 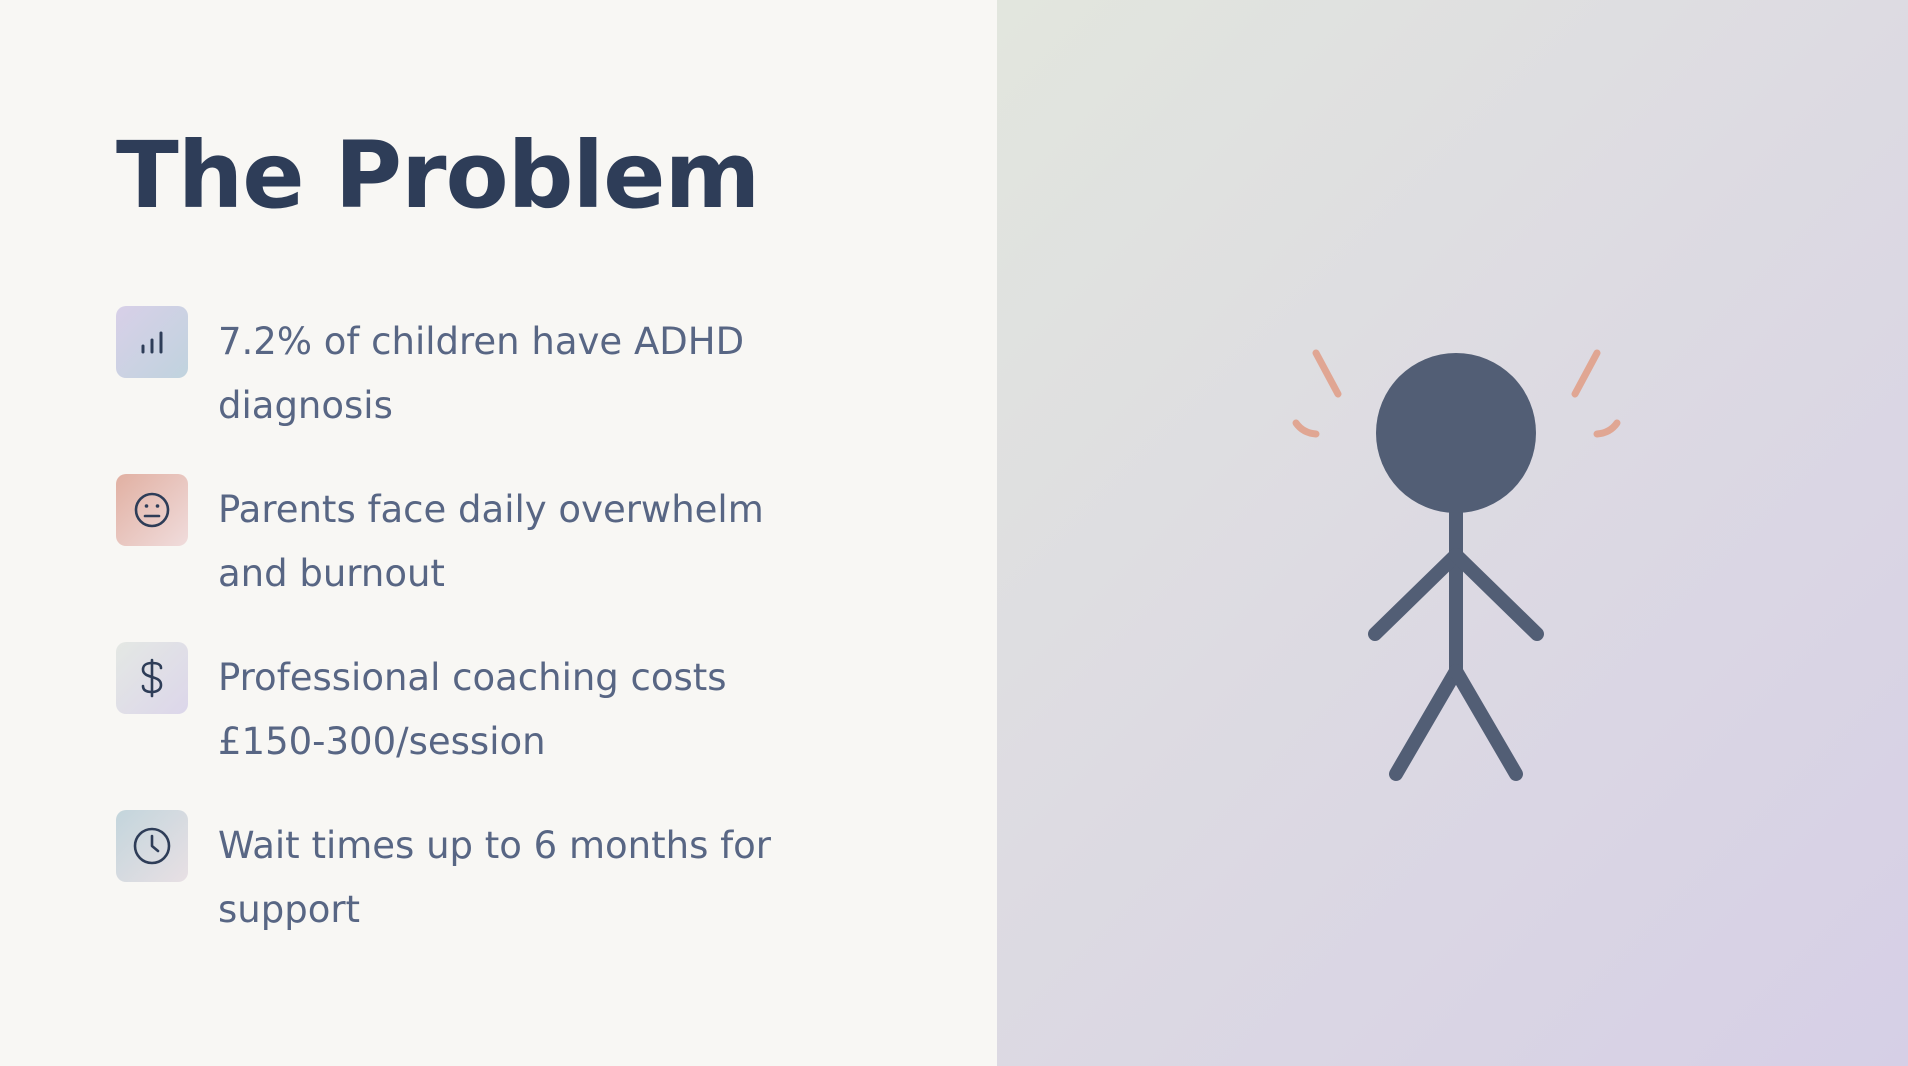 I want to click on stick-figure-head, so click(x=1456, y=433).